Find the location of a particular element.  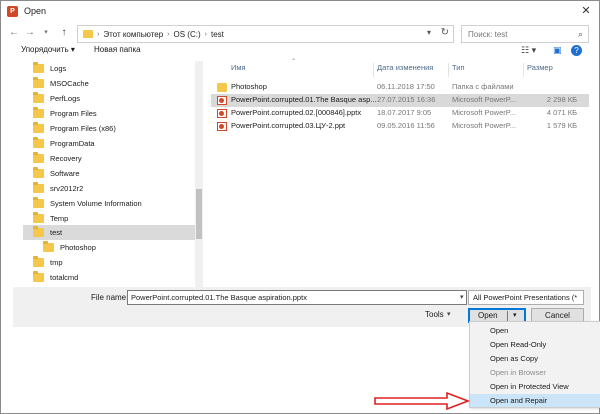

menu-item-open-as-copy: Open as Copy is located at coordinates (535, 358).